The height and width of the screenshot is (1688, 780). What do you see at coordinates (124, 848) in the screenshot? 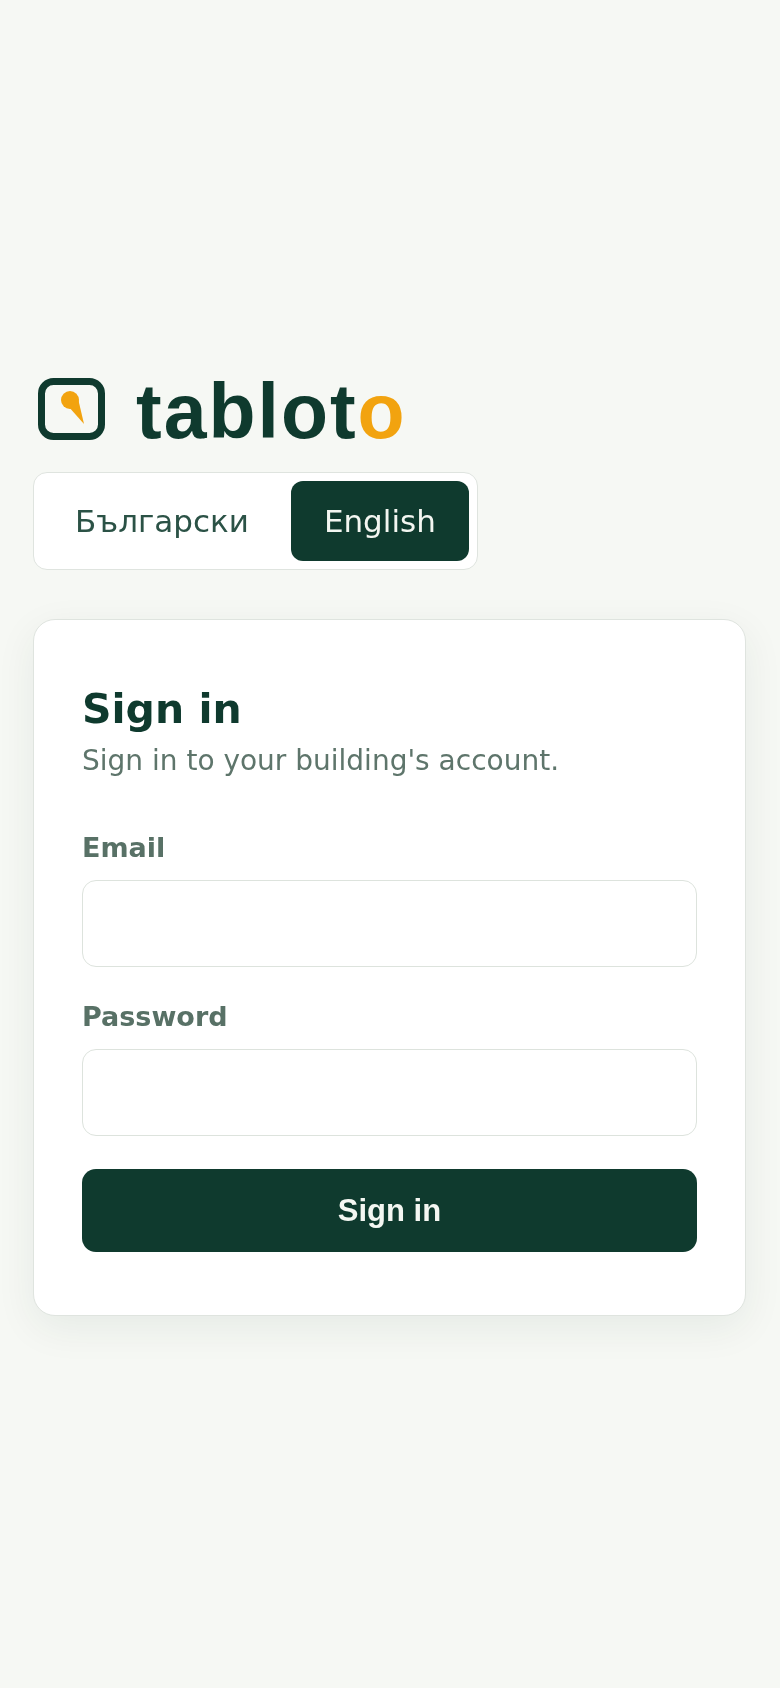
I see `field-label: Email` at bounding box center [124, 848].